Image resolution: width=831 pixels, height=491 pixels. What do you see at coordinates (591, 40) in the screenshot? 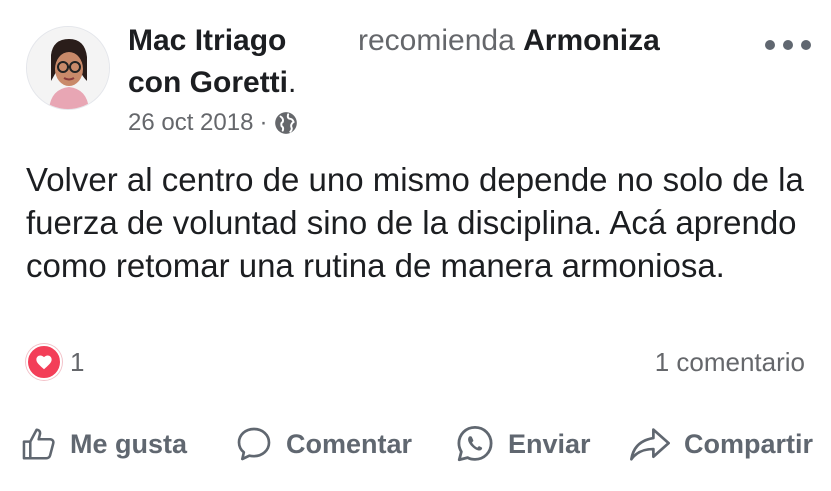
I see `page-name-link: Armoniza` at bounding box center [591, 40].